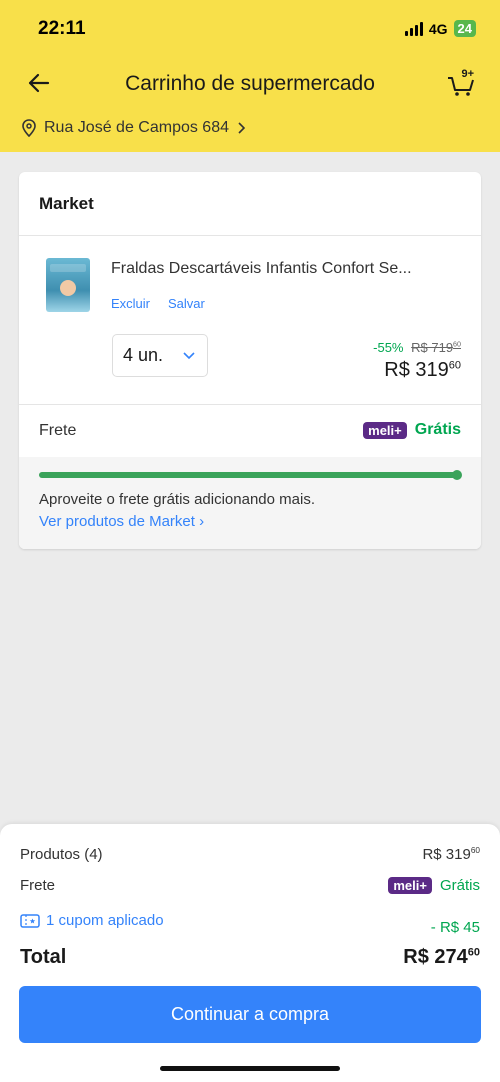 The image size is (500, 1082). I want to click on shipping-progress-fill, so click(250, 475).